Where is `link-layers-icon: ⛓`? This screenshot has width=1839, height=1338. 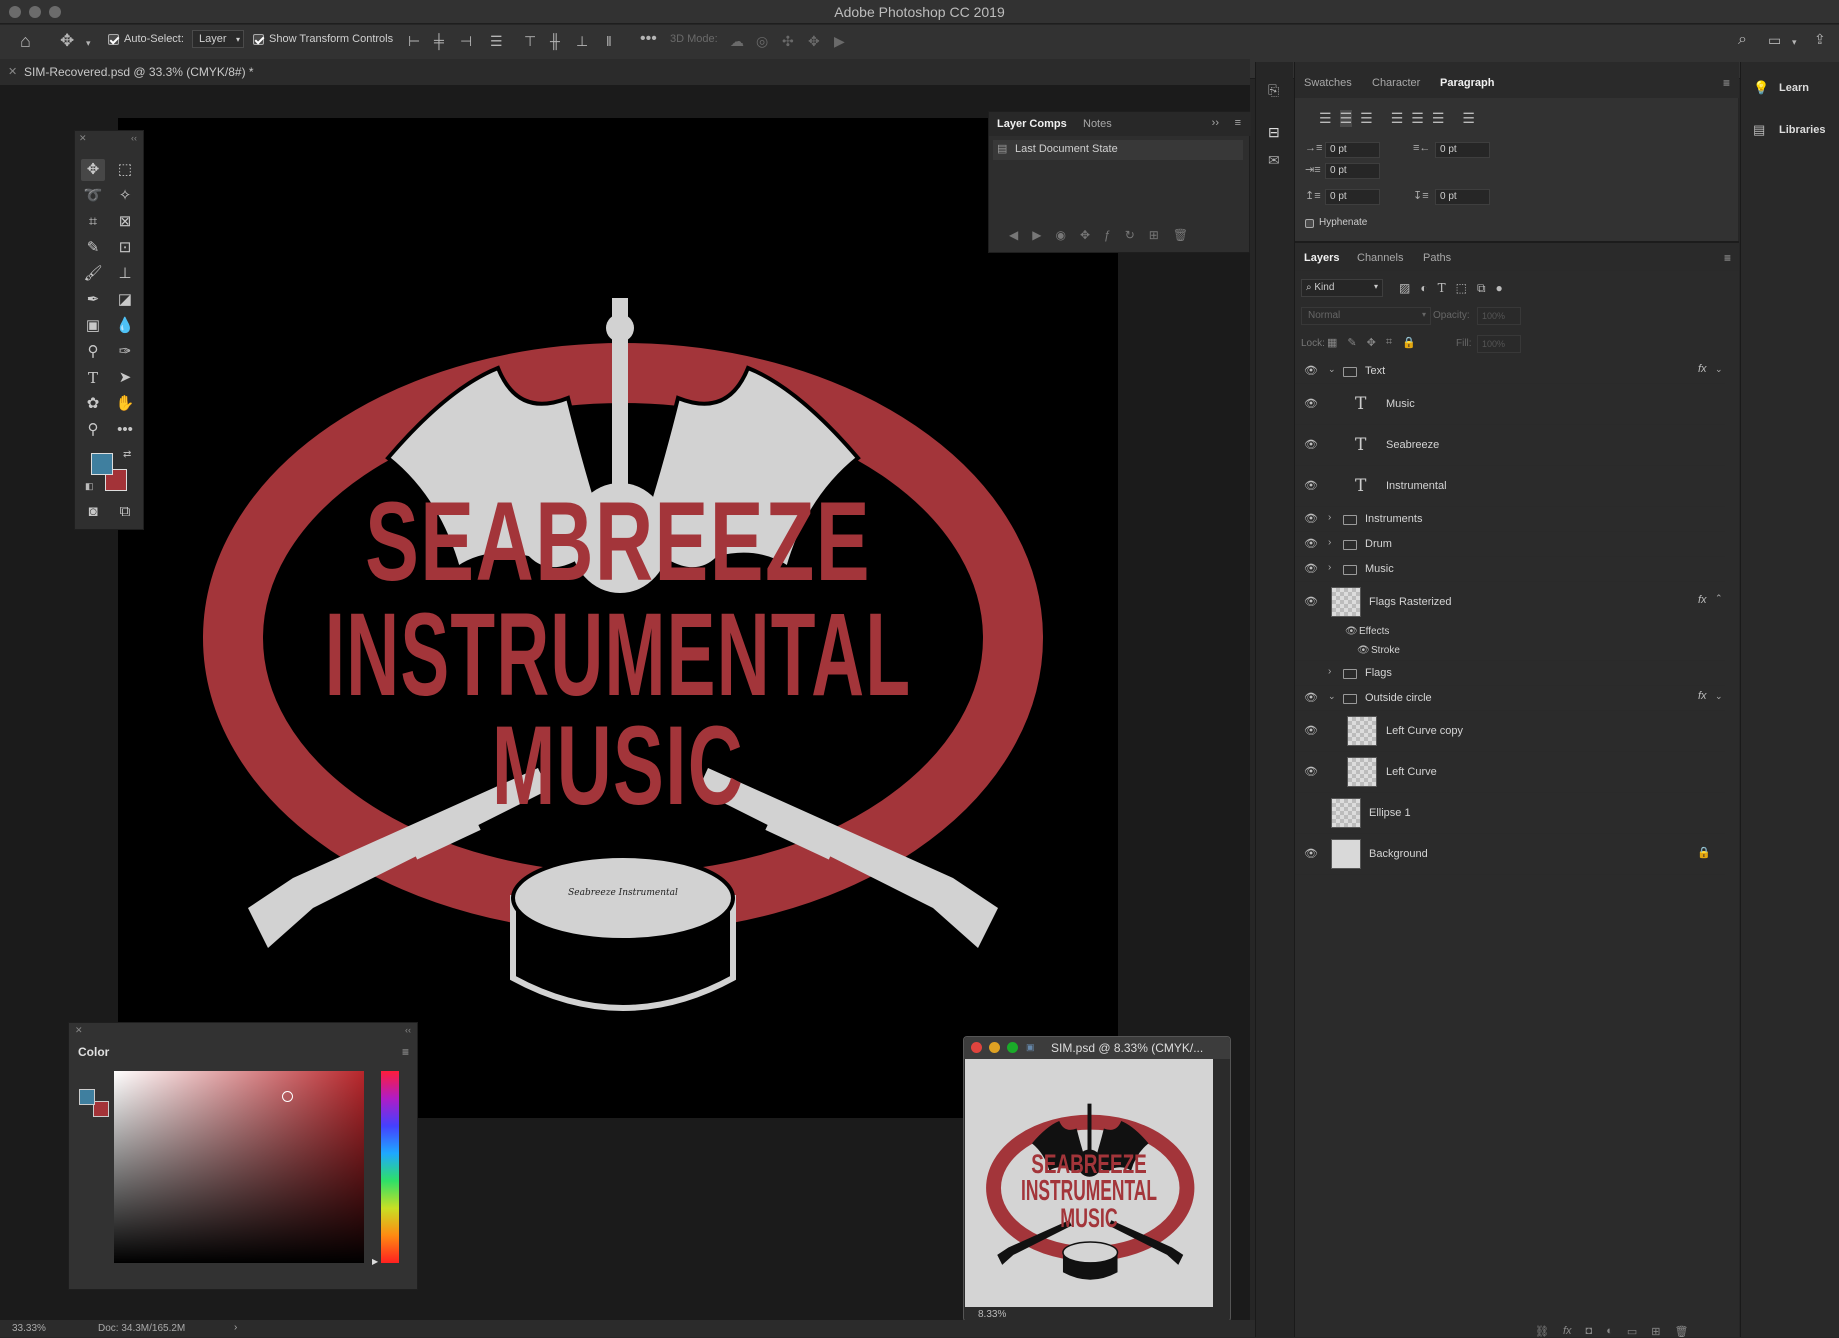 link-layers-icon: ⛓ is located at coordinates (1542, 1331).